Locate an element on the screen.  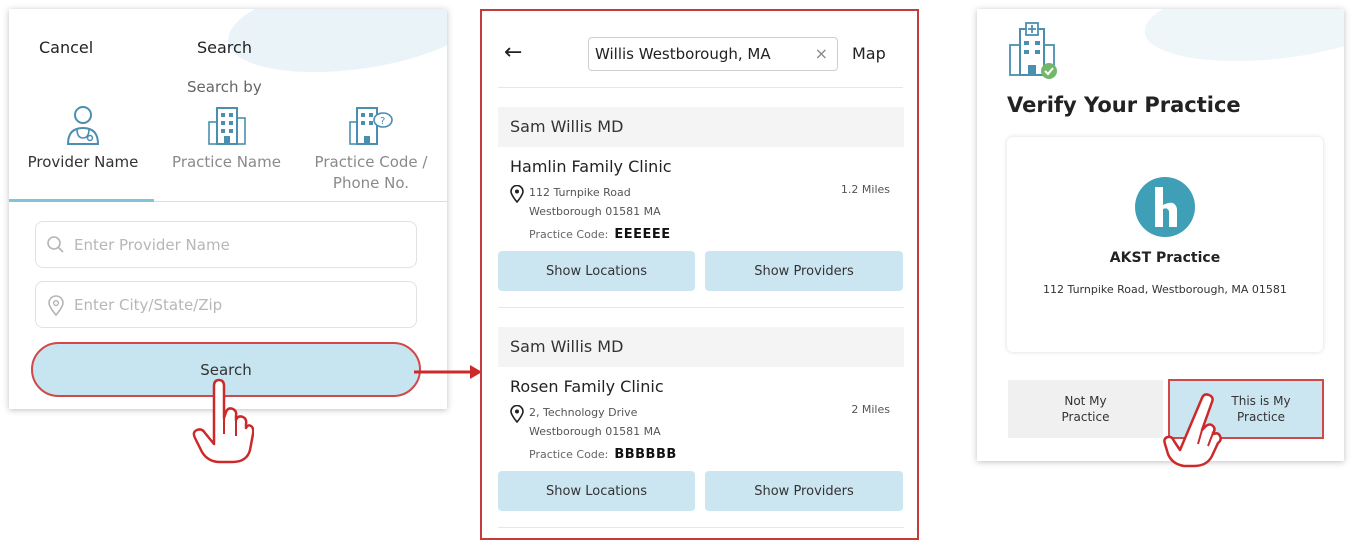
not-my-practice-button: Not My Practice is located at coordinates (1085, 409).